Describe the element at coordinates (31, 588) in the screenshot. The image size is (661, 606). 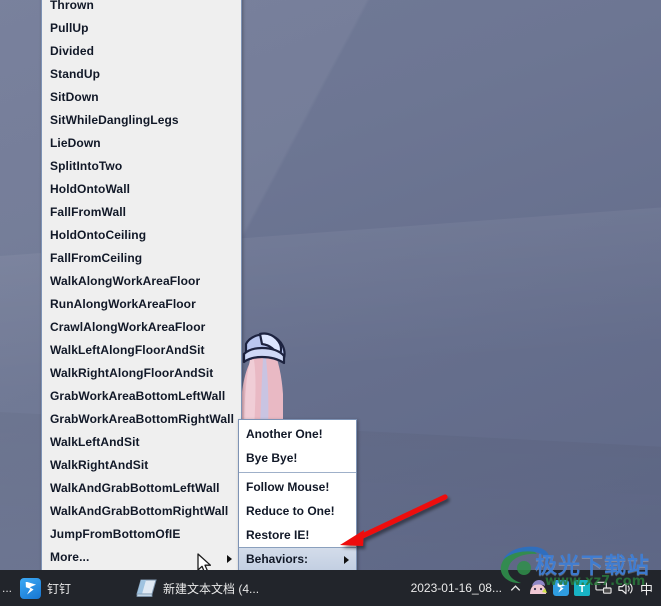
I see `dingtalk-icon` at that location.